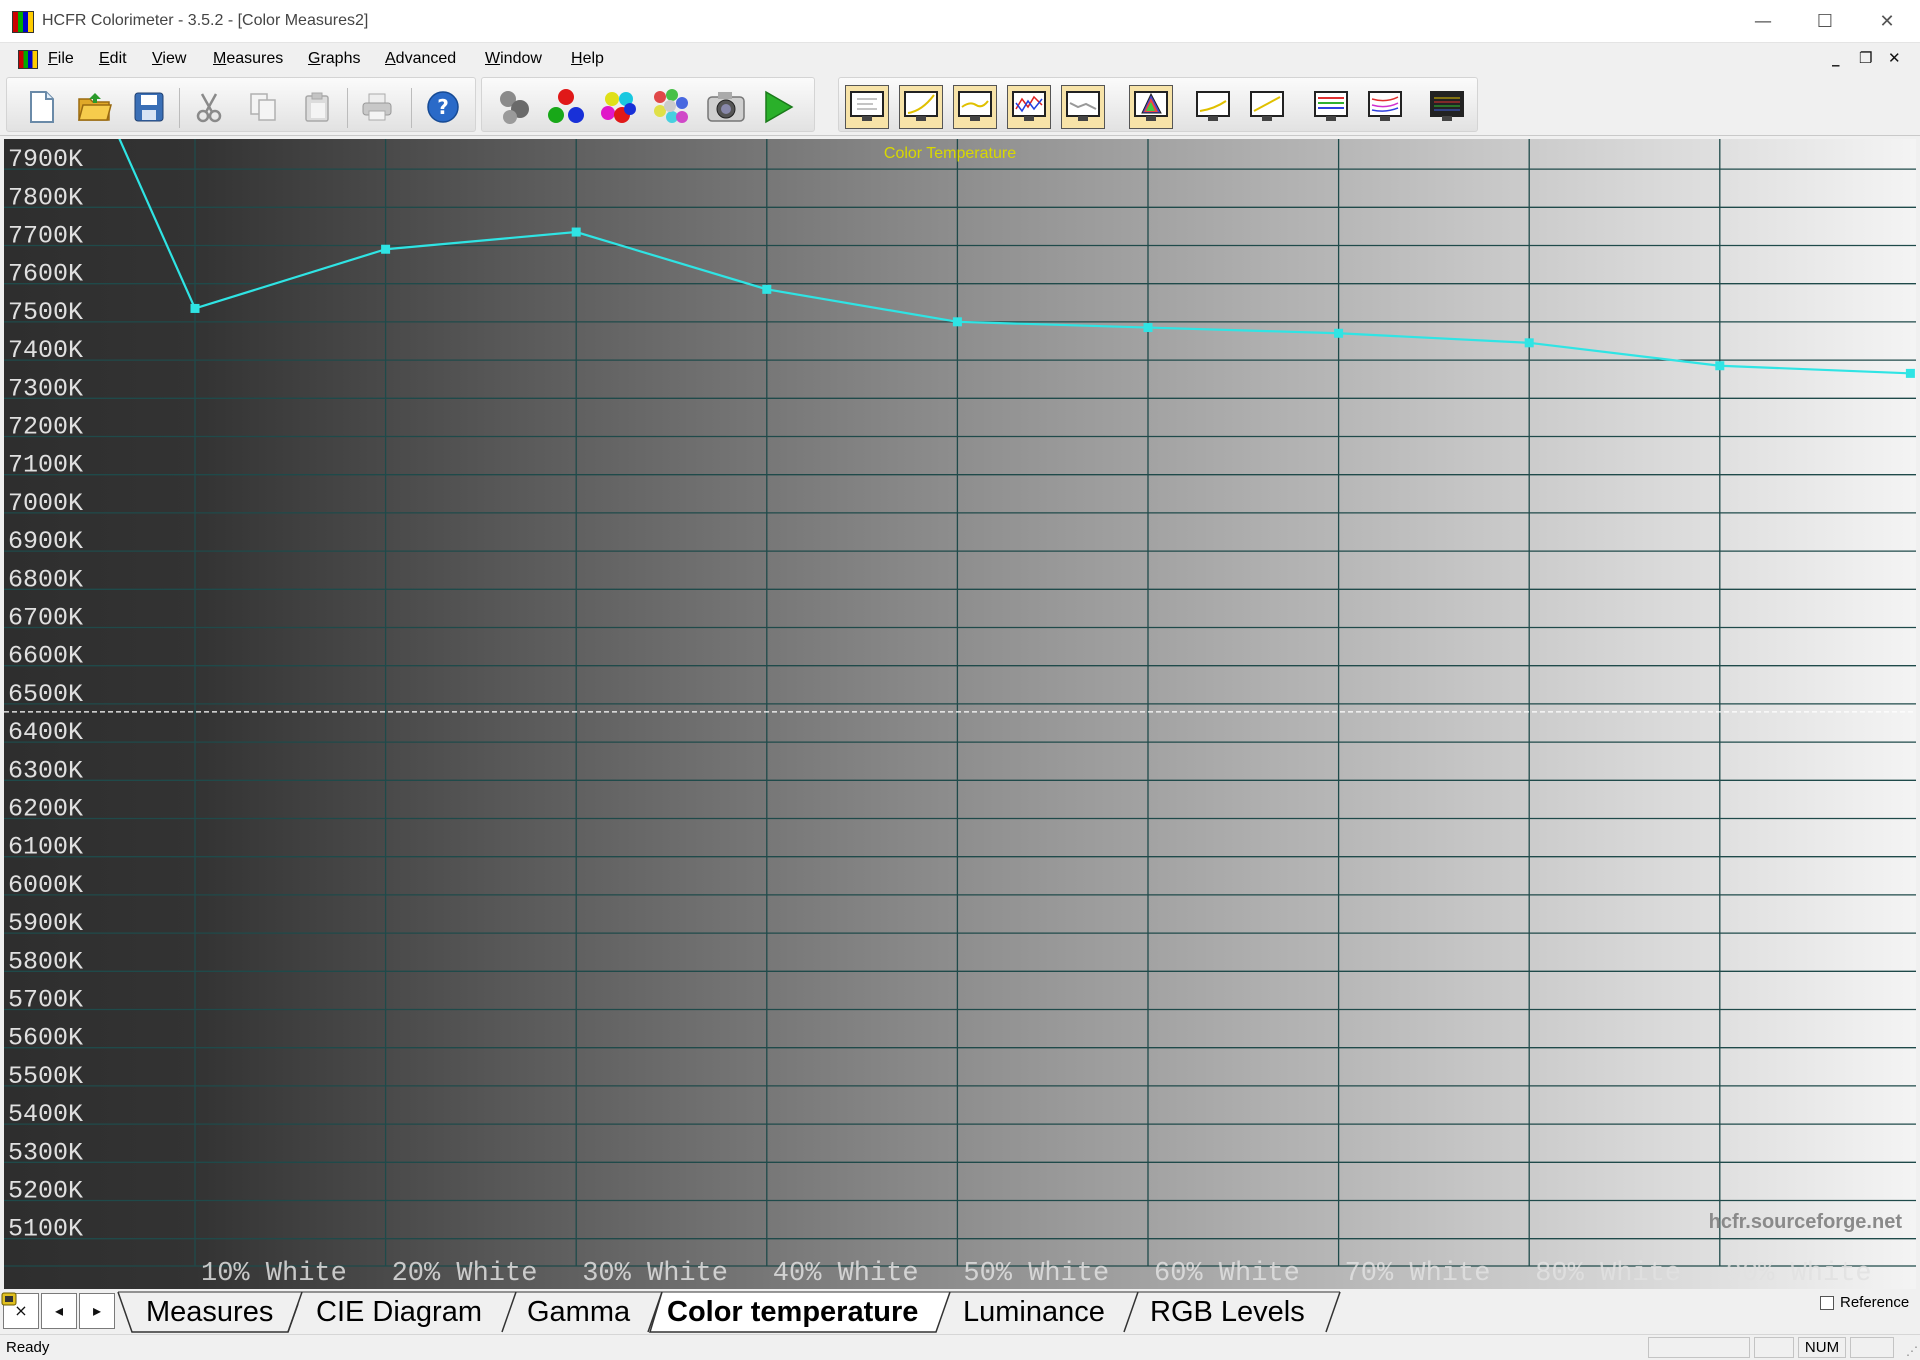  What do you see at coordinates (45, 656) in the screenshot?
I see `y-tick-label: 6600K` at bounding box center [45, 656].